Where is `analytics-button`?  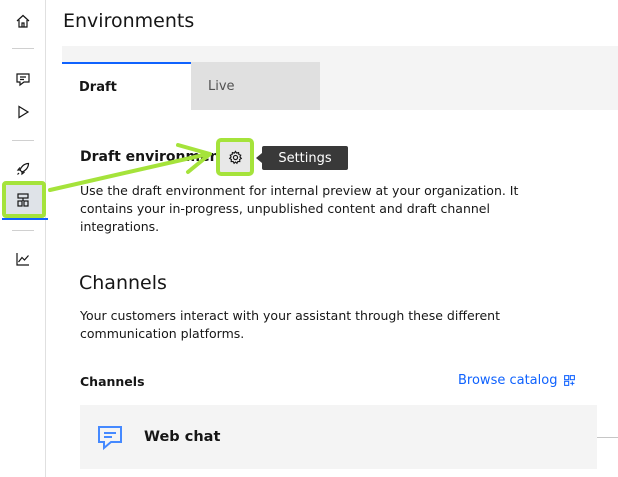
analytics-button is located at coordinates (23, 259).